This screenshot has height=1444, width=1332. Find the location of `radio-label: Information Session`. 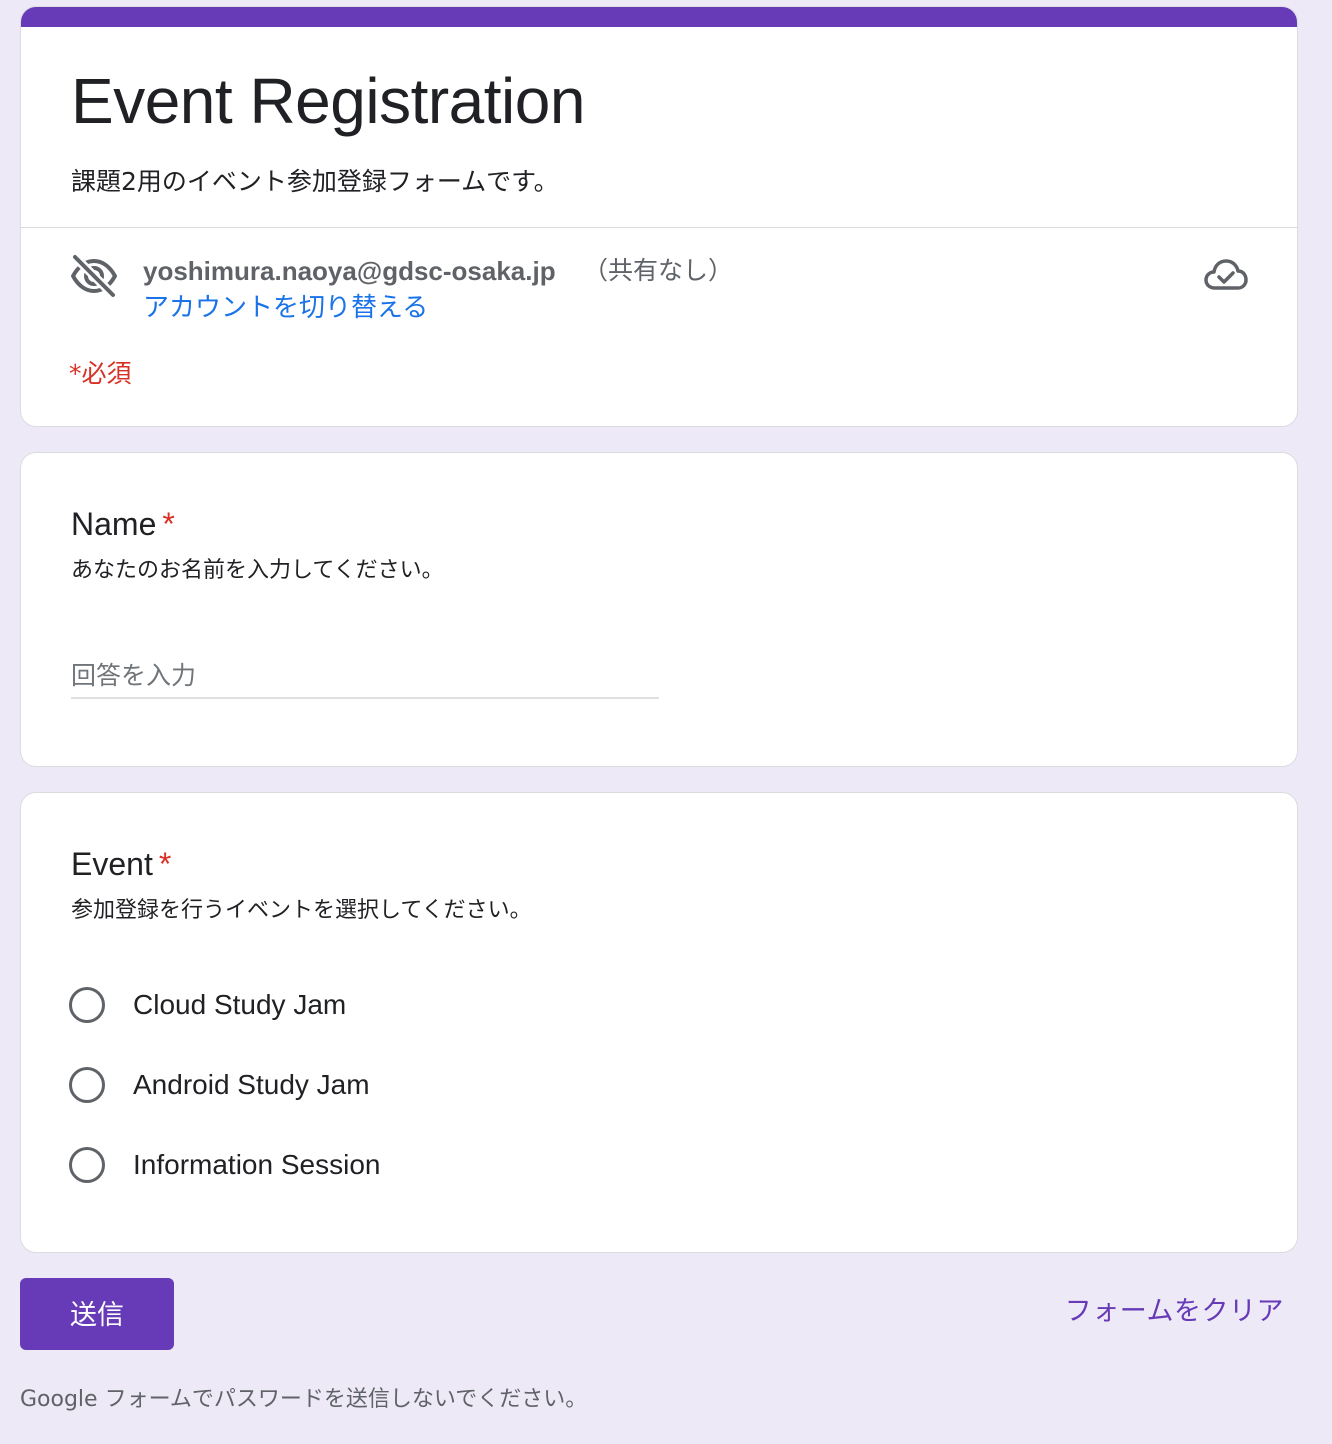

radio-label: Information Session is located at coordinates (257, 1164).